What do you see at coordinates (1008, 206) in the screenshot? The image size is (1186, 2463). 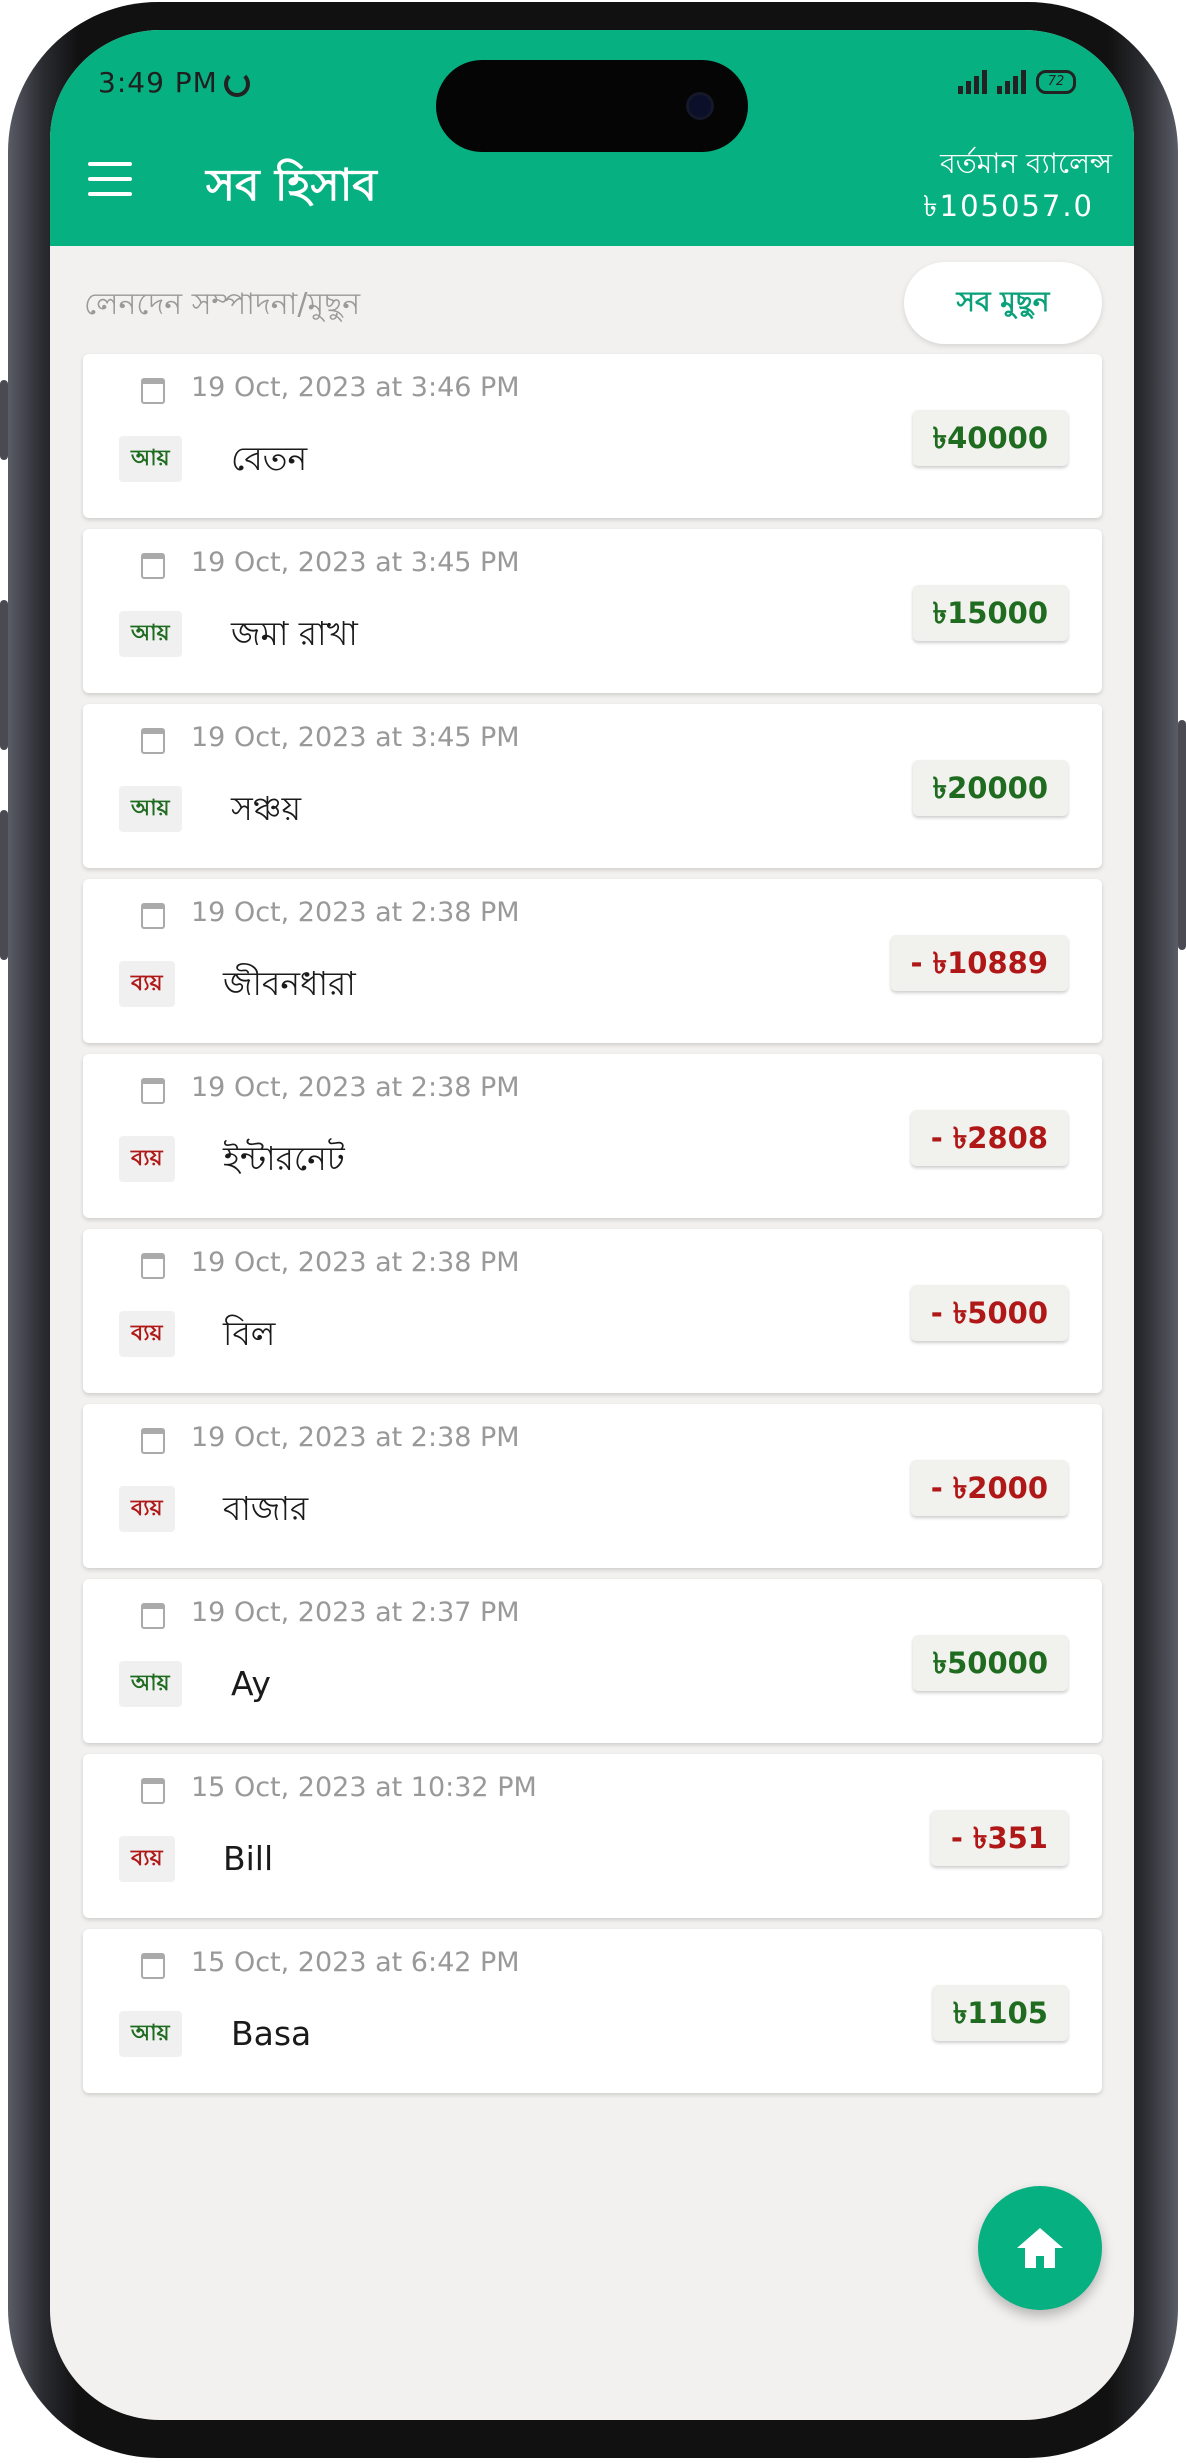 I see `balance-value: ৳105057.0` at bounding box center [1008, 206].